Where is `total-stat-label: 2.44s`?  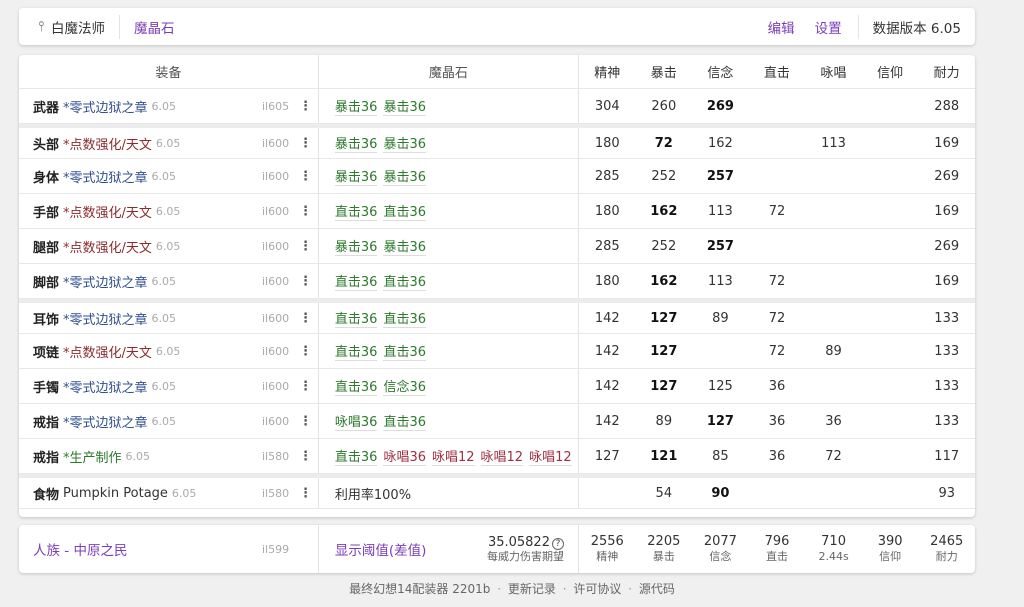
total-stat-label: 2.44s is located at coordinates (833, 557).